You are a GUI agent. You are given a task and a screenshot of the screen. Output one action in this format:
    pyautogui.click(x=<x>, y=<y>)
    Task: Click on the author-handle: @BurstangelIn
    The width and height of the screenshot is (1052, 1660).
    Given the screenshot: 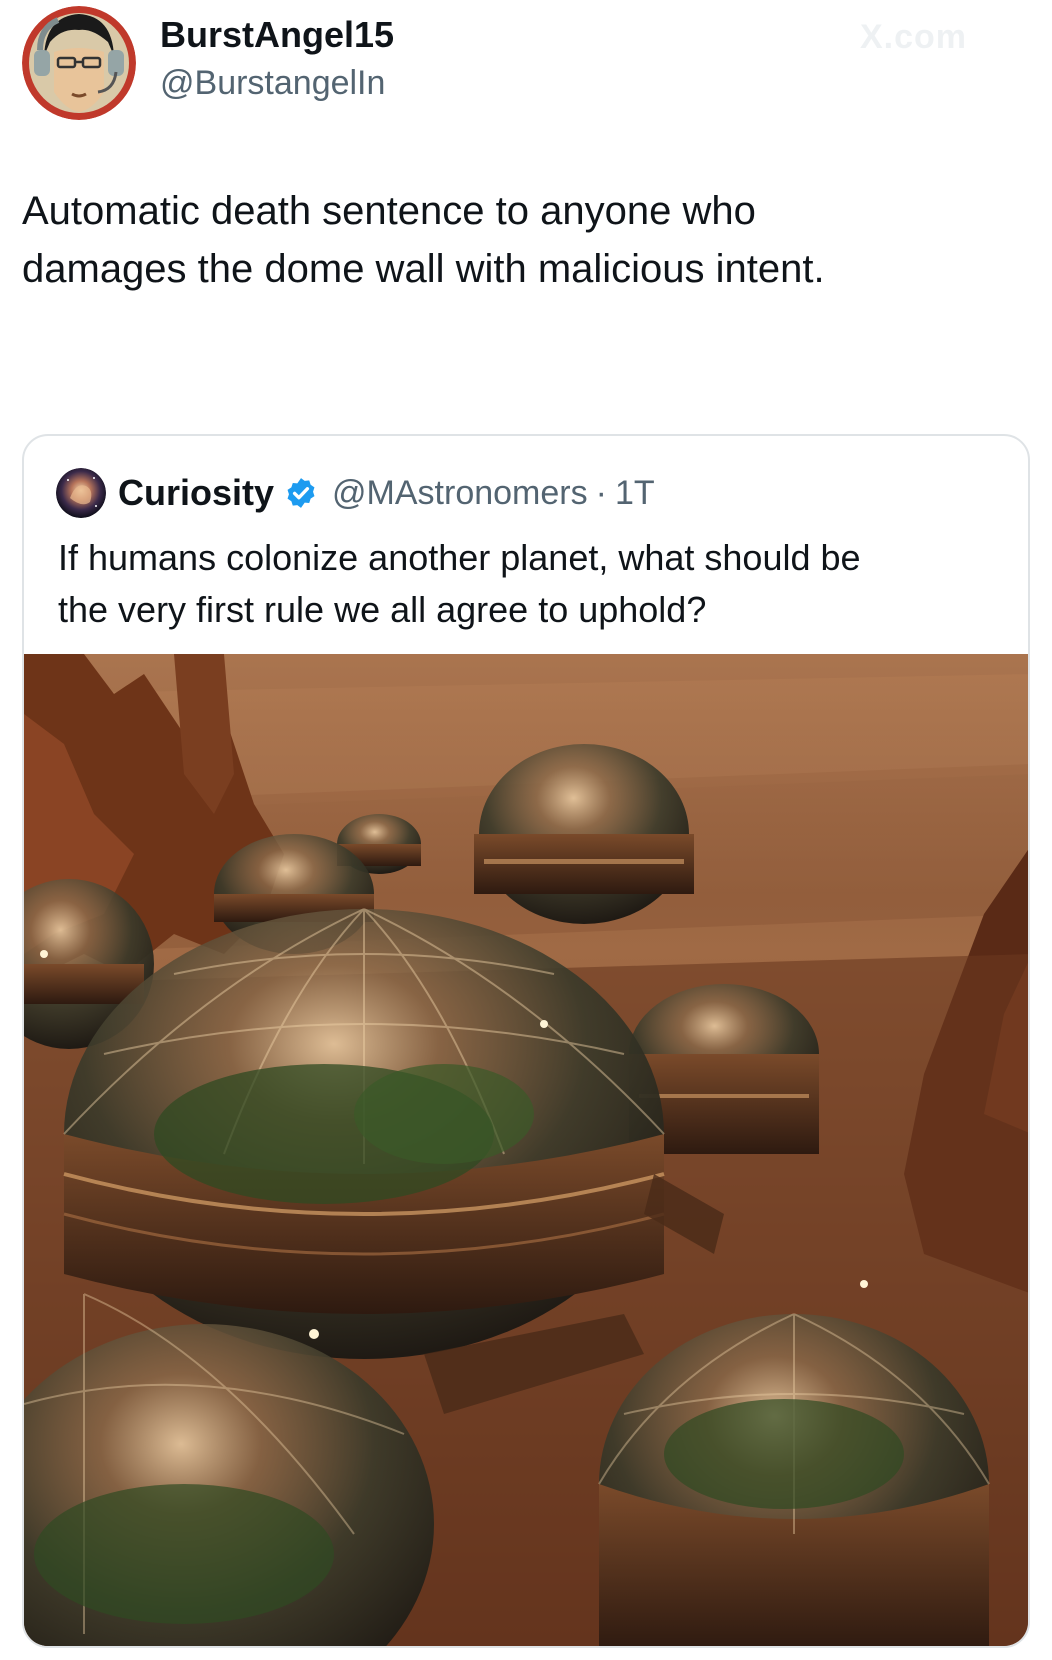 What is the action you would take?
    pyautogui.click(x=272, y=83)
    